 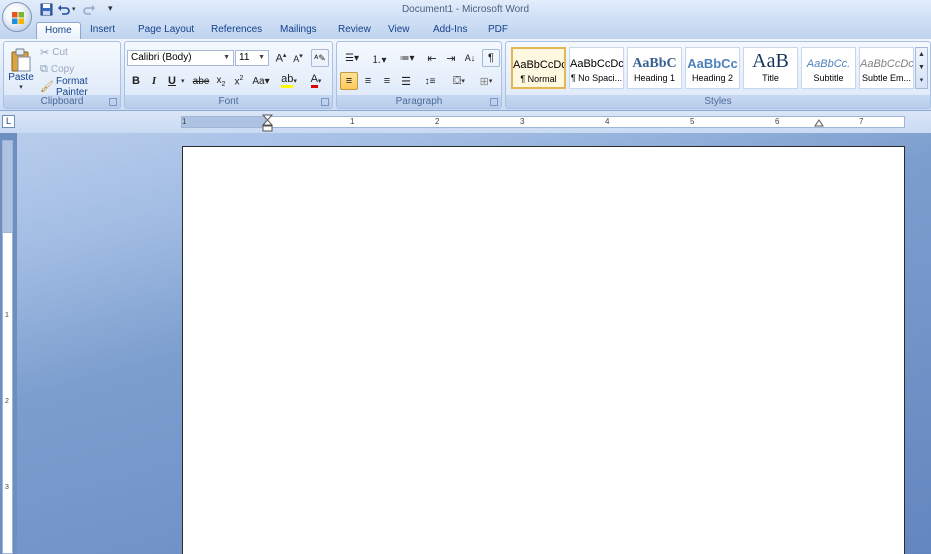 What do you see at coordinates (770, 78) in the screenshot?
I see `style-name: Title` at bounding box center [770, 78].